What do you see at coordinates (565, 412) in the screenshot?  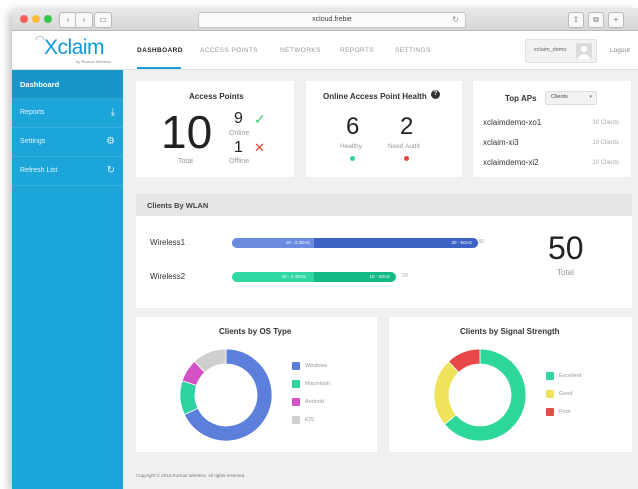 I see `legend-label: Poor` at bounding box center [565, 412].